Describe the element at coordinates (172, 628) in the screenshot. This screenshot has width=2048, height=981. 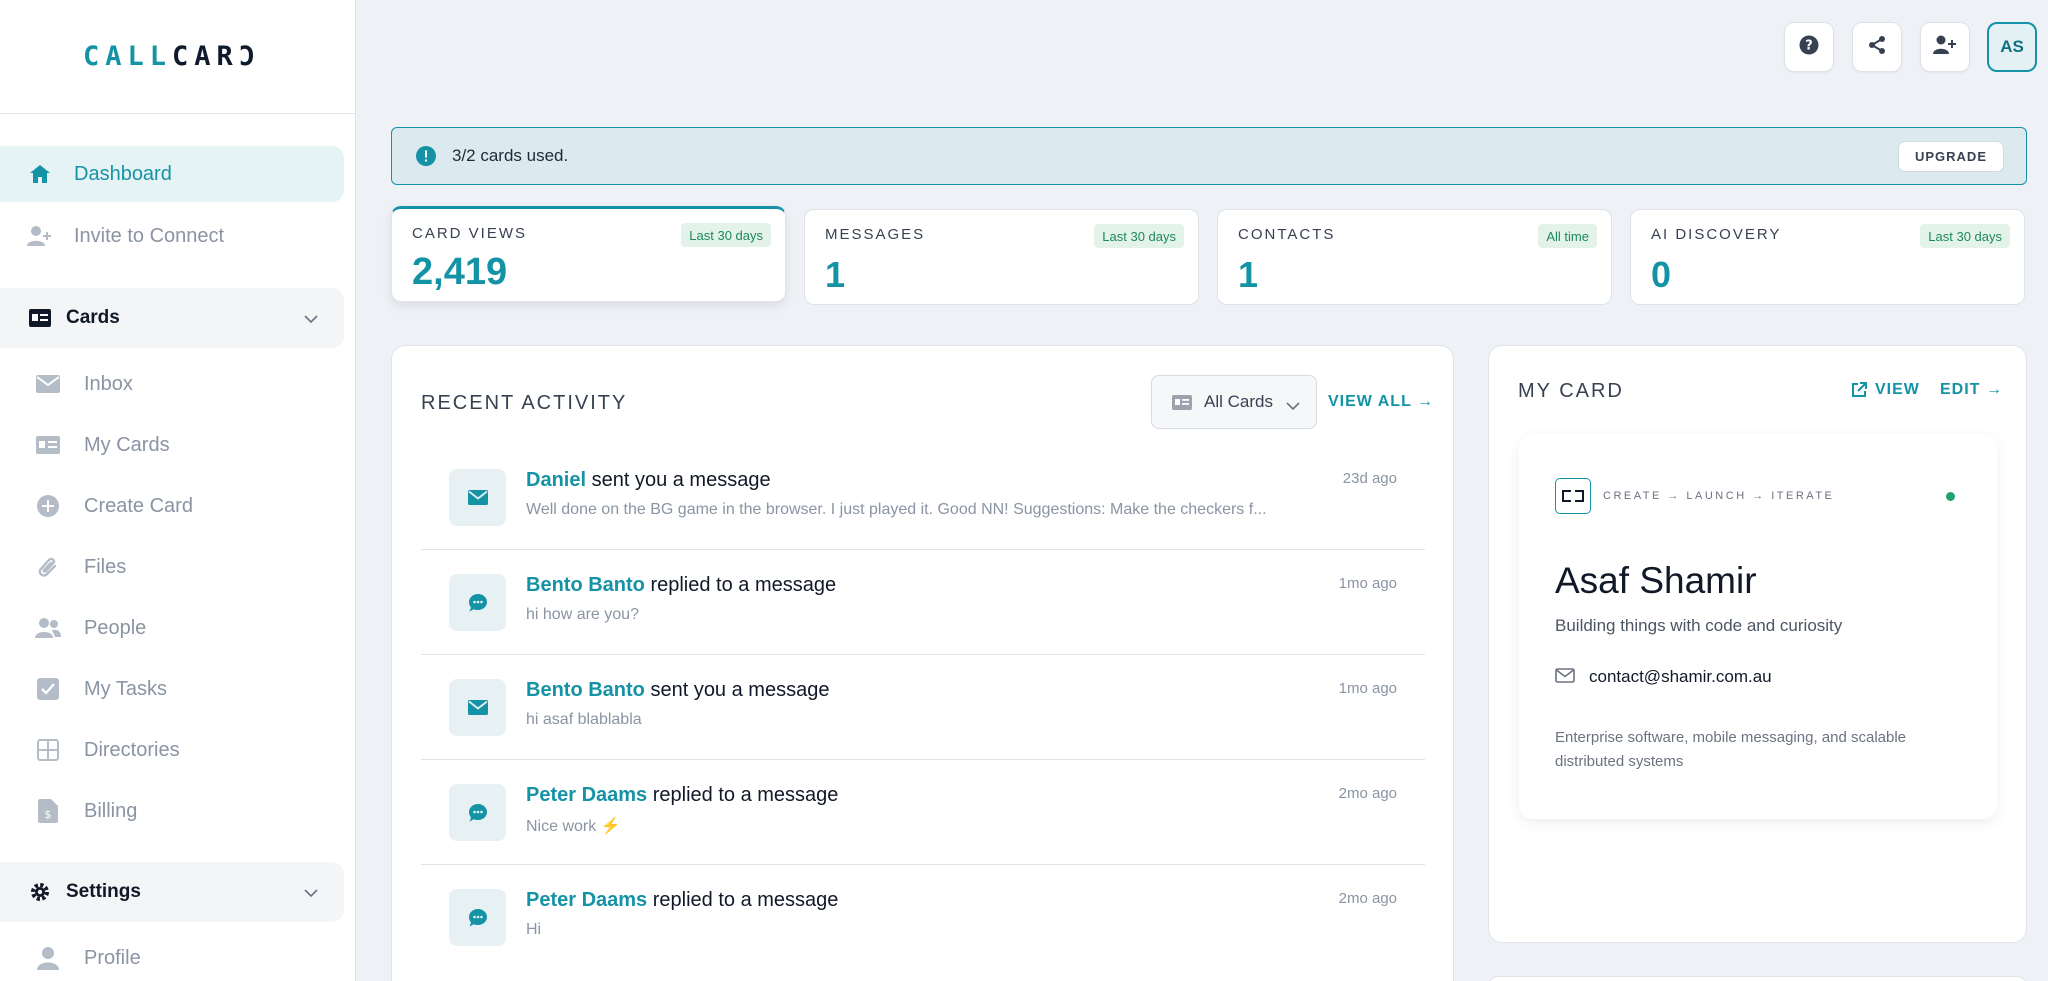
I see `sidebar-item-people: People` at that location.